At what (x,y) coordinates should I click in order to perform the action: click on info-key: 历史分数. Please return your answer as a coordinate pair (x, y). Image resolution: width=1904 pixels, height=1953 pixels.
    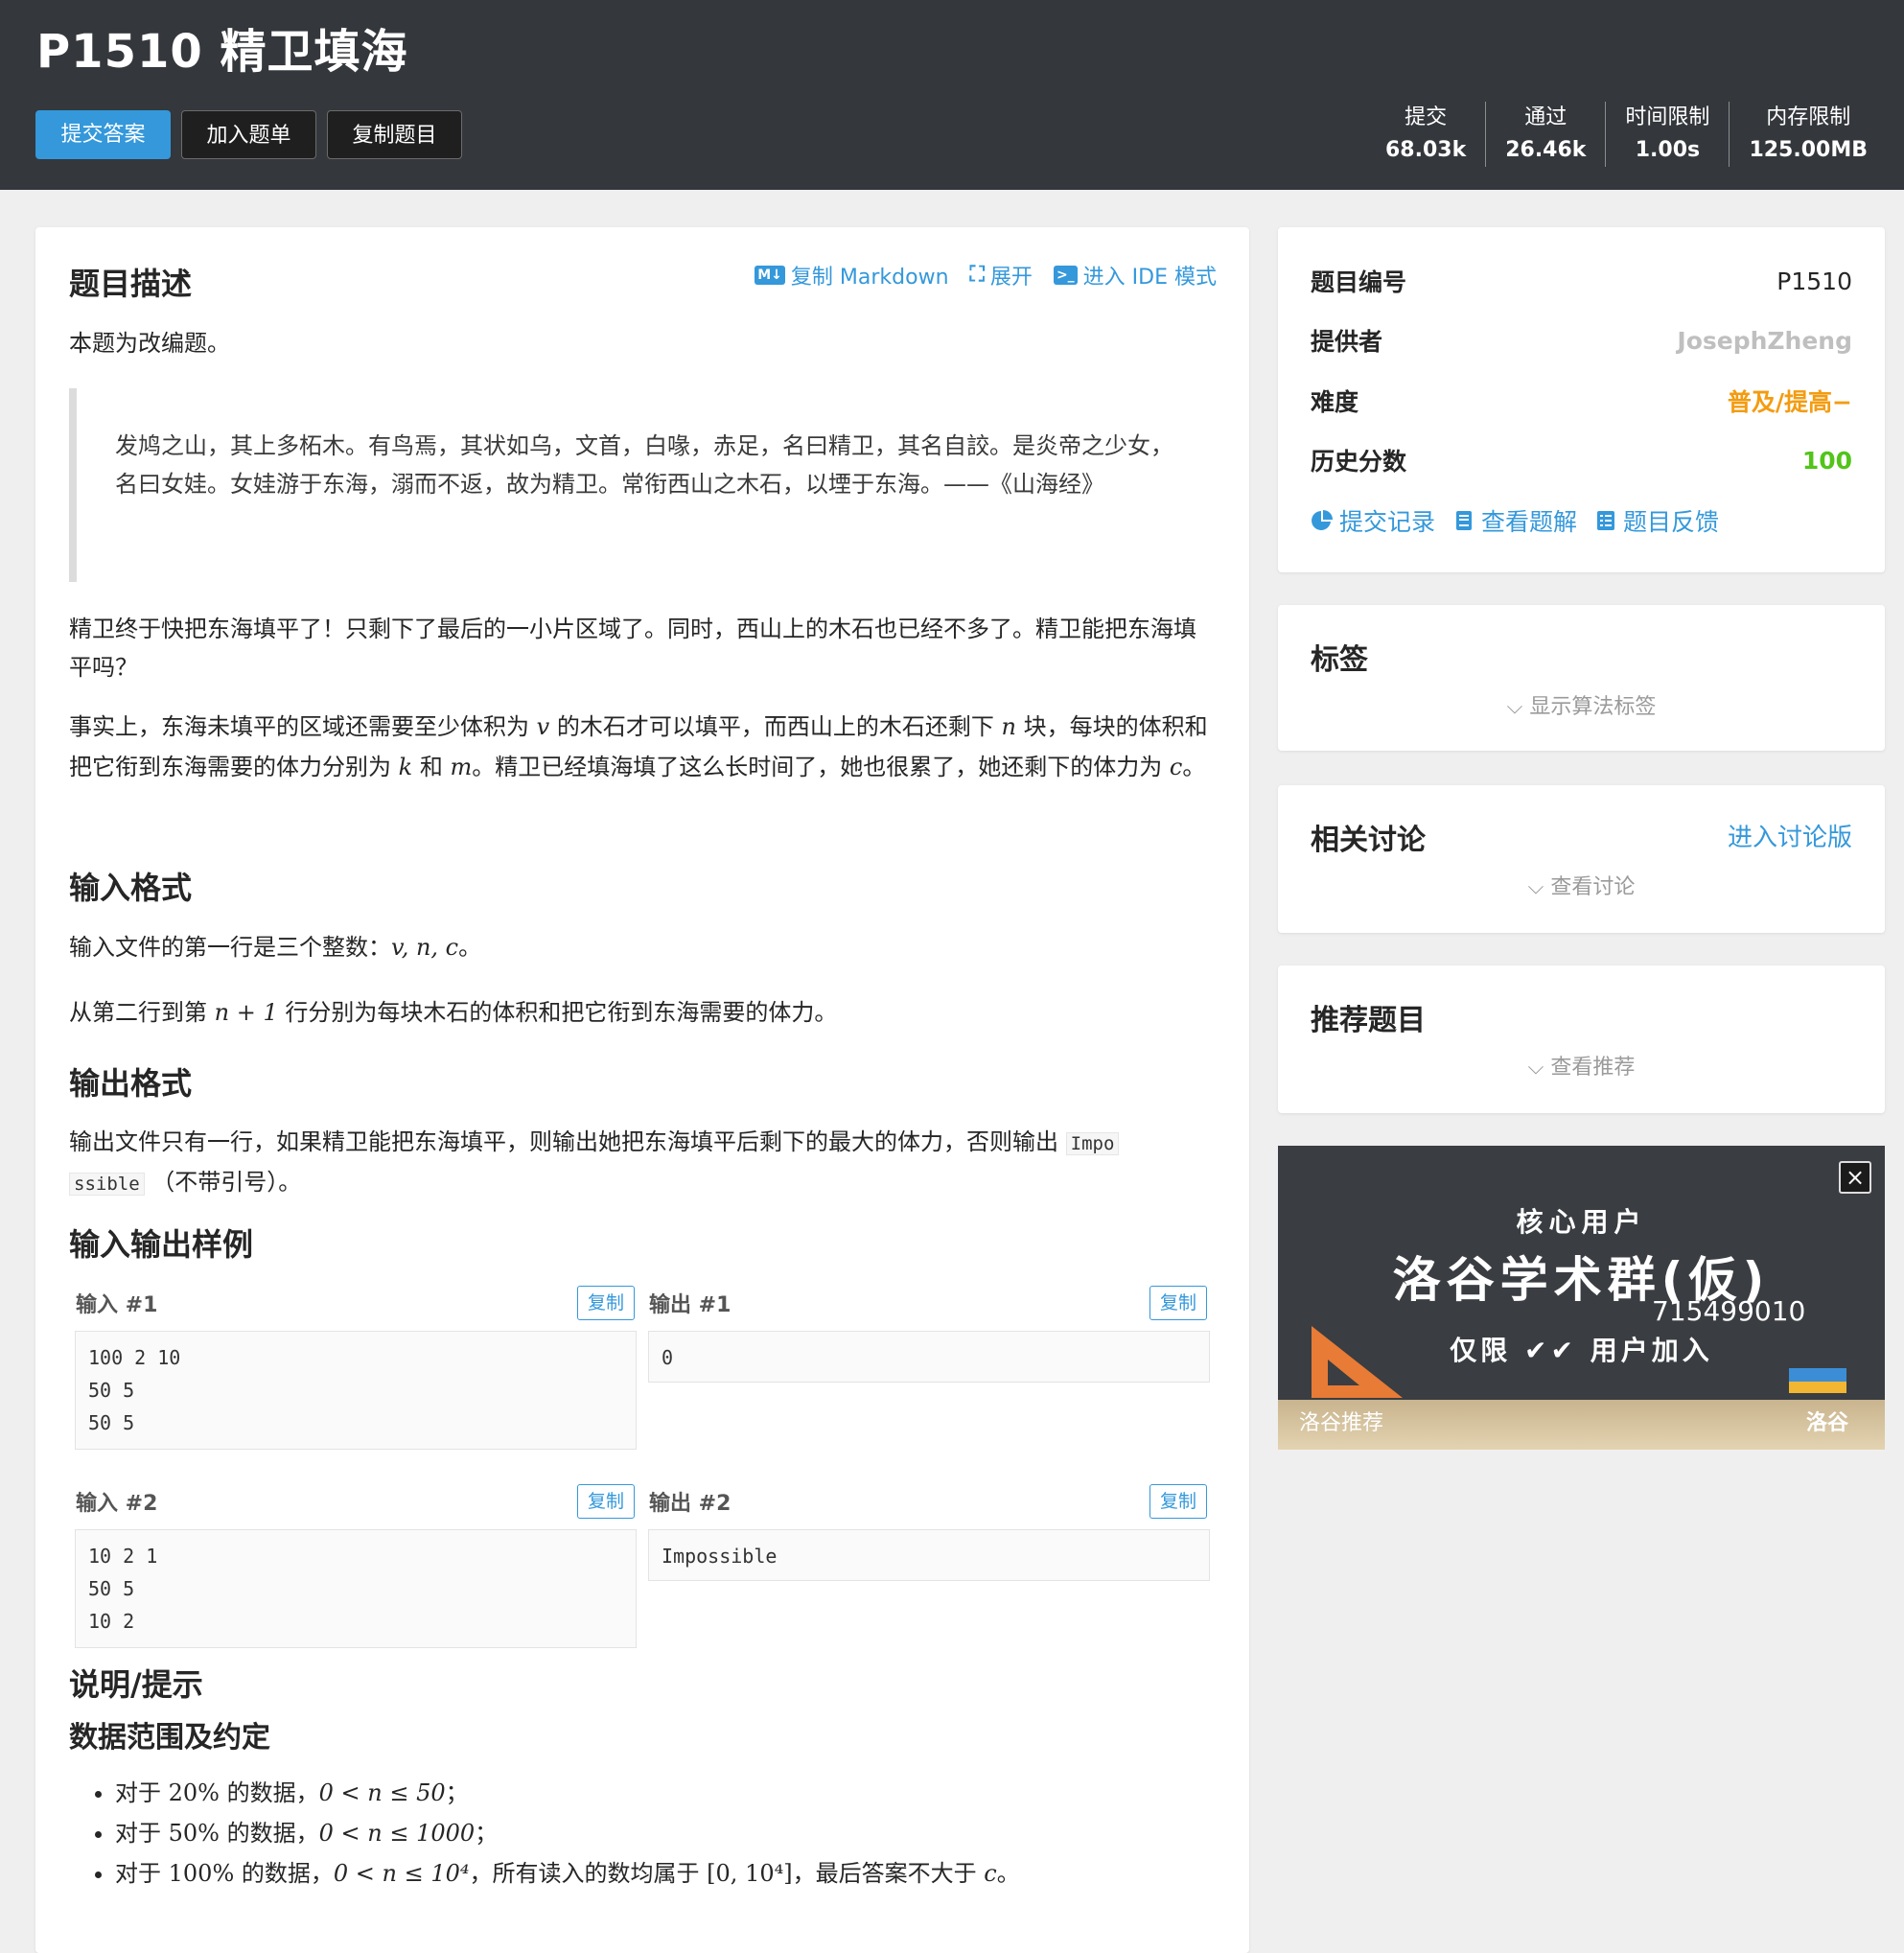
    Looking at the image, I should click on (1359, 462).